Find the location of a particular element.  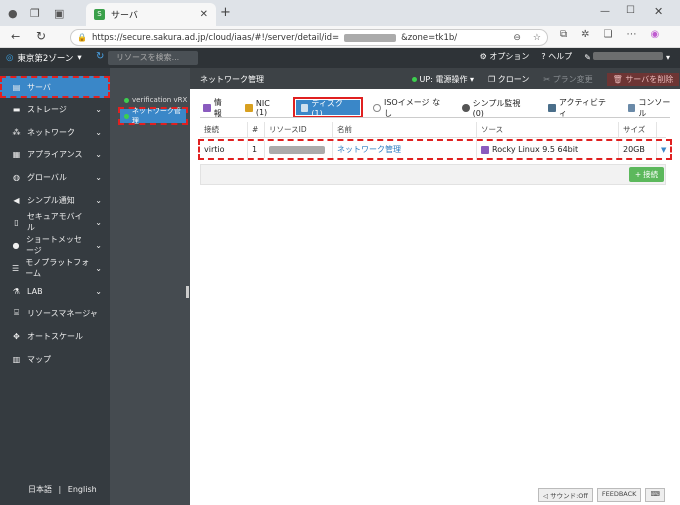

sidebar-item-resource-manager: ⌸ リソースマネージャ is located at coordinates (55, 313).